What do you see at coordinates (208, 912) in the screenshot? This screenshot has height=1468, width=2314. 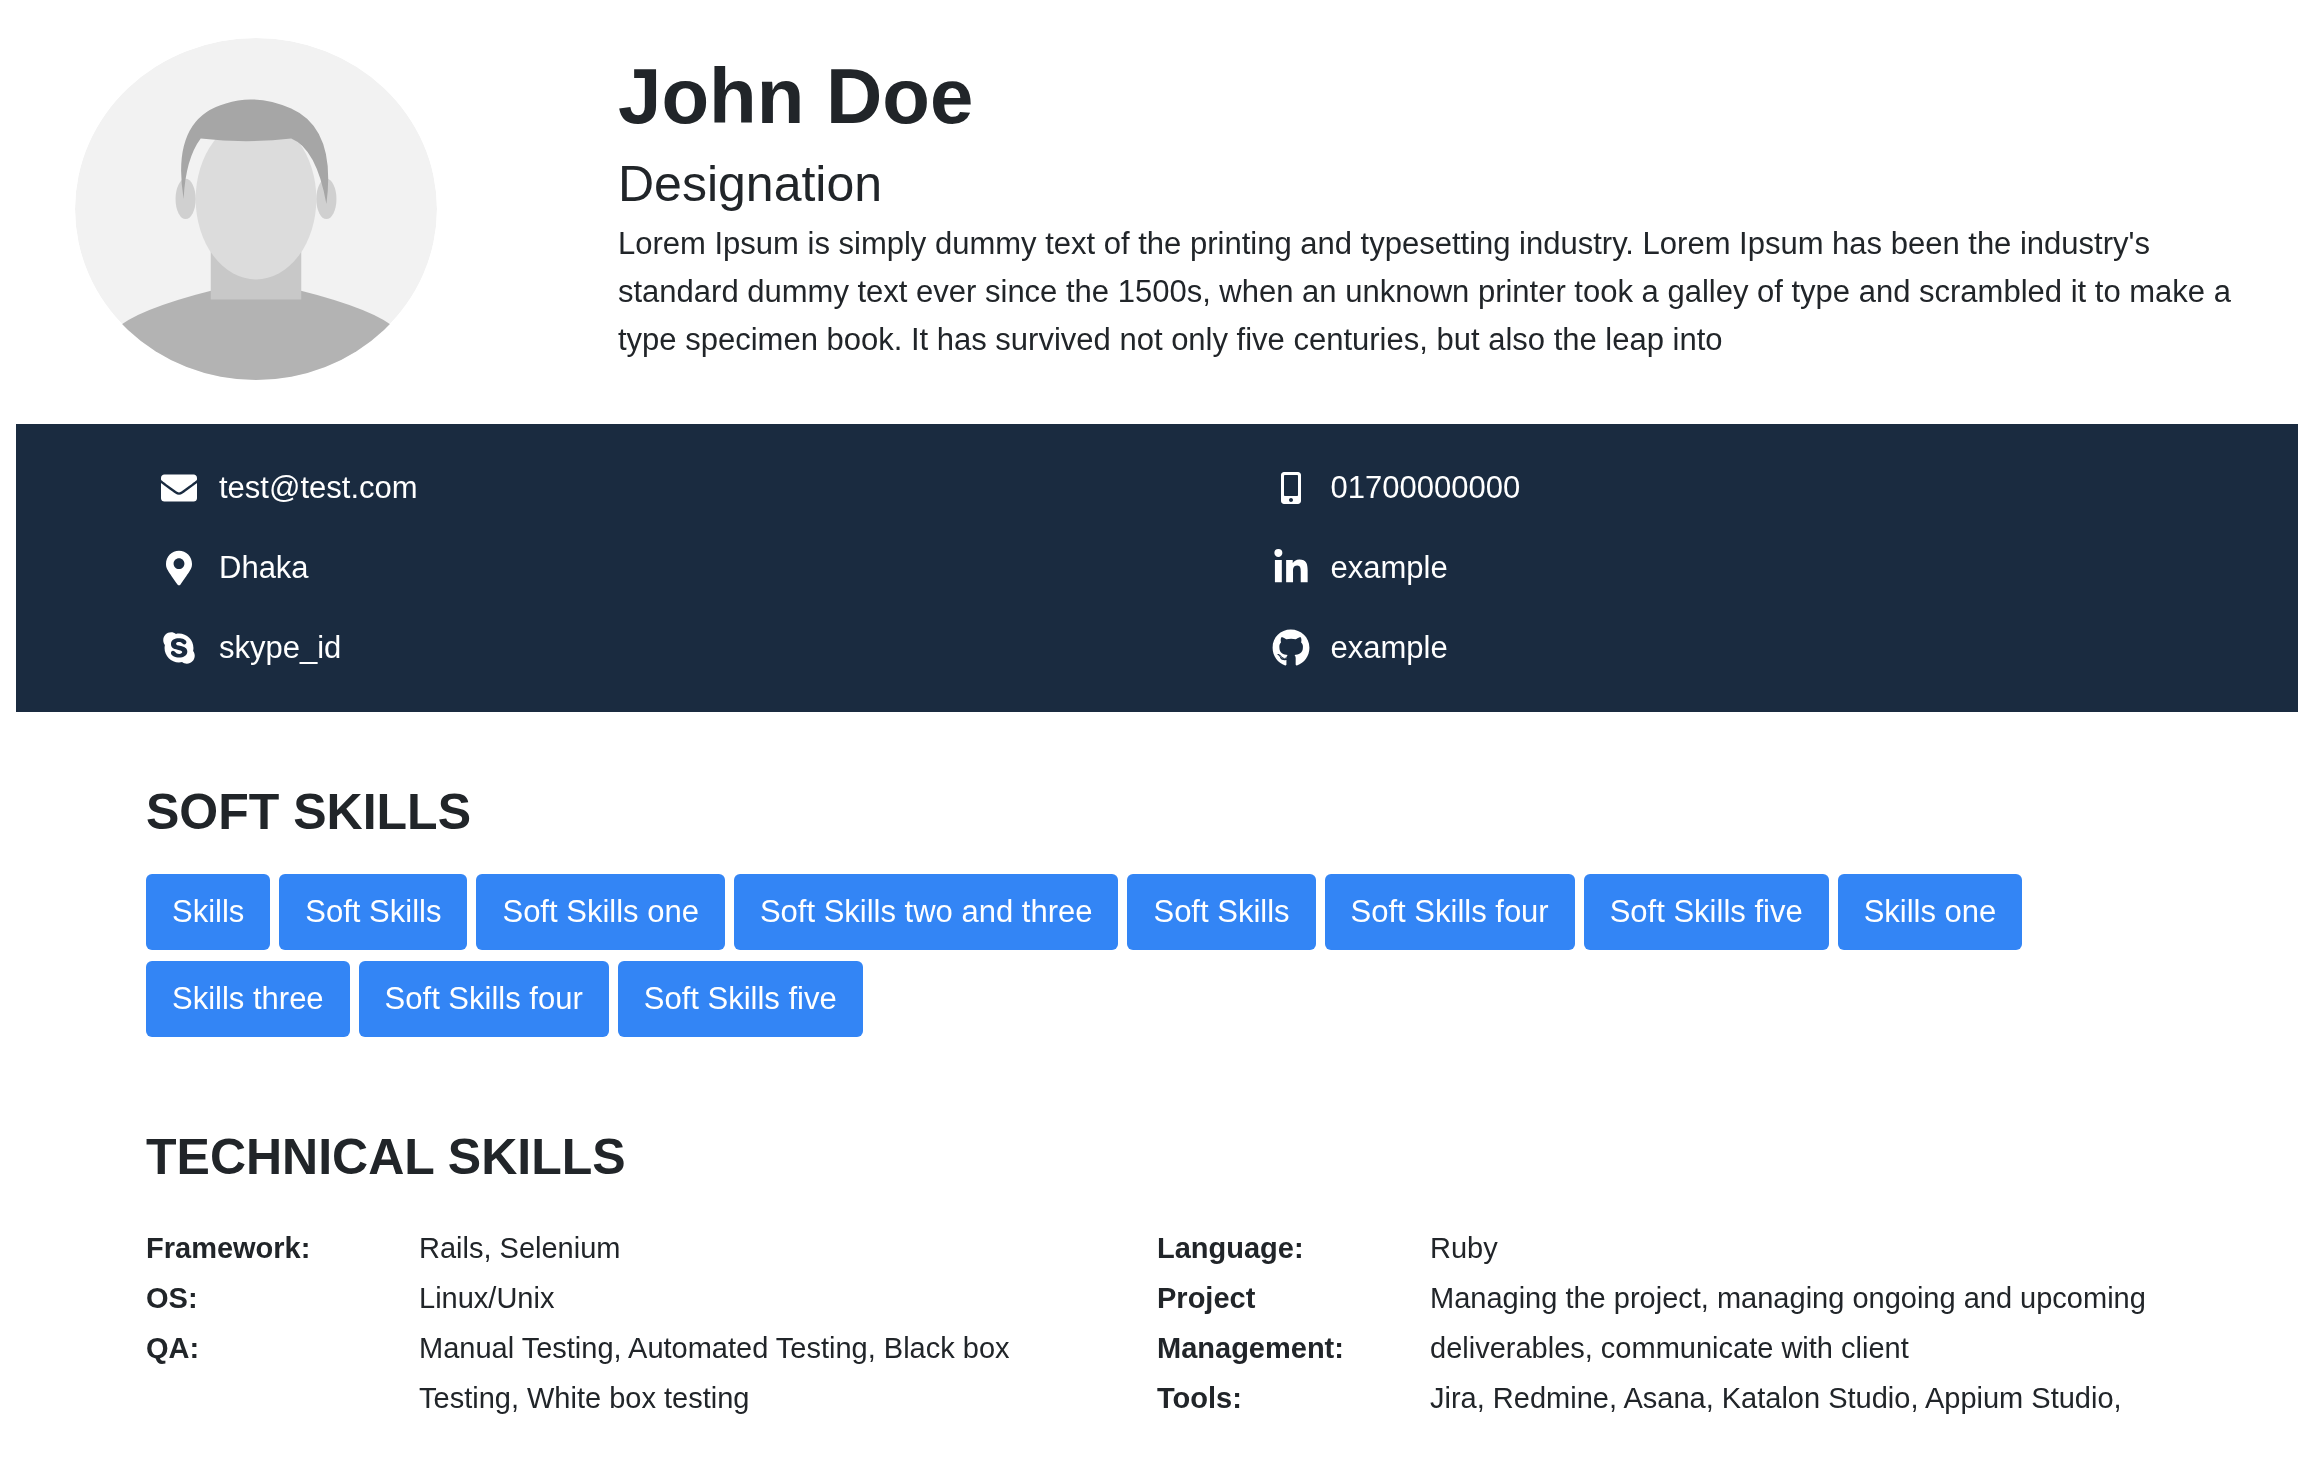 I see `skill-tag: Skills` at bounding box center [208, 912].